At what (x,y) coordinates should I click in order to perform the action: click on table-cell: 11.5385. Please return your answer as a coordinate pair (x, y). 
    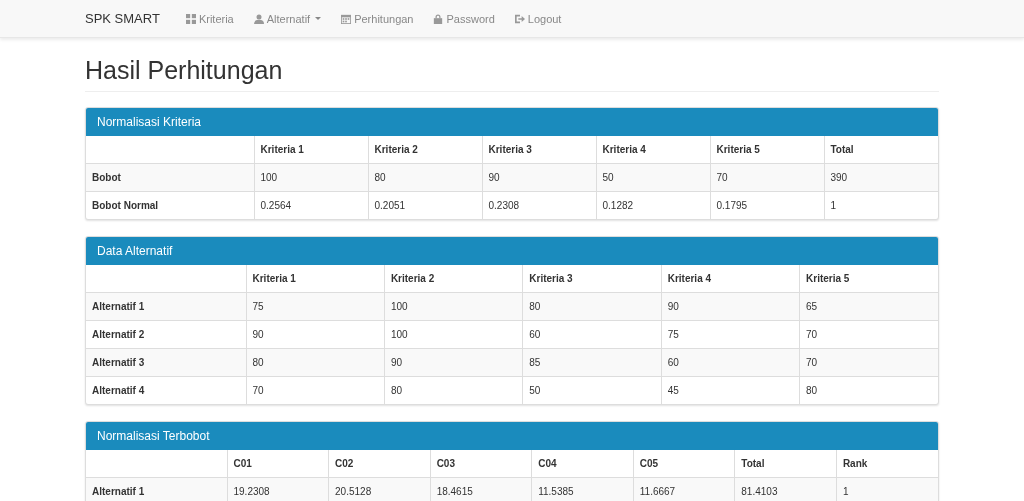
    Looking at the image, I should click on (582, 489).